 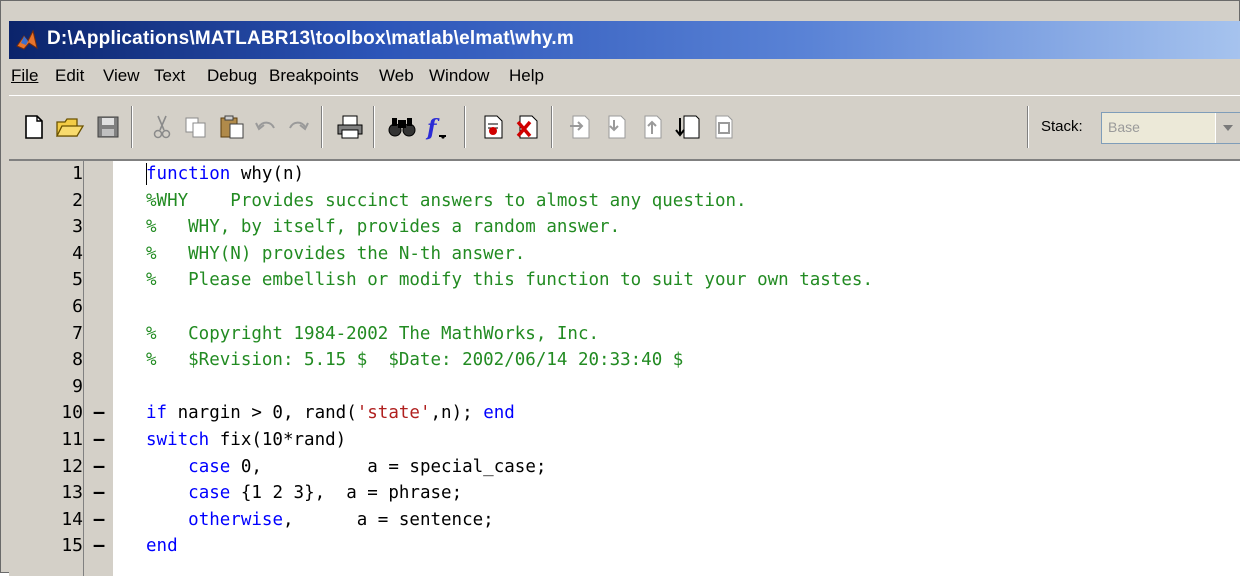 I want to click on continue-button, so click(x=688, y=127).